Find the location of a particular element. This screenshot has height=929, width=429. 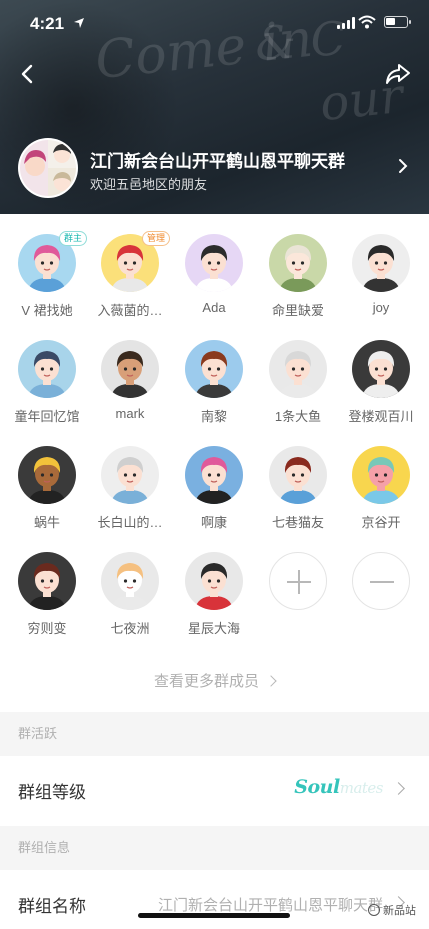

member-name: 登楼观百川 is located at coordinates (381, 416).